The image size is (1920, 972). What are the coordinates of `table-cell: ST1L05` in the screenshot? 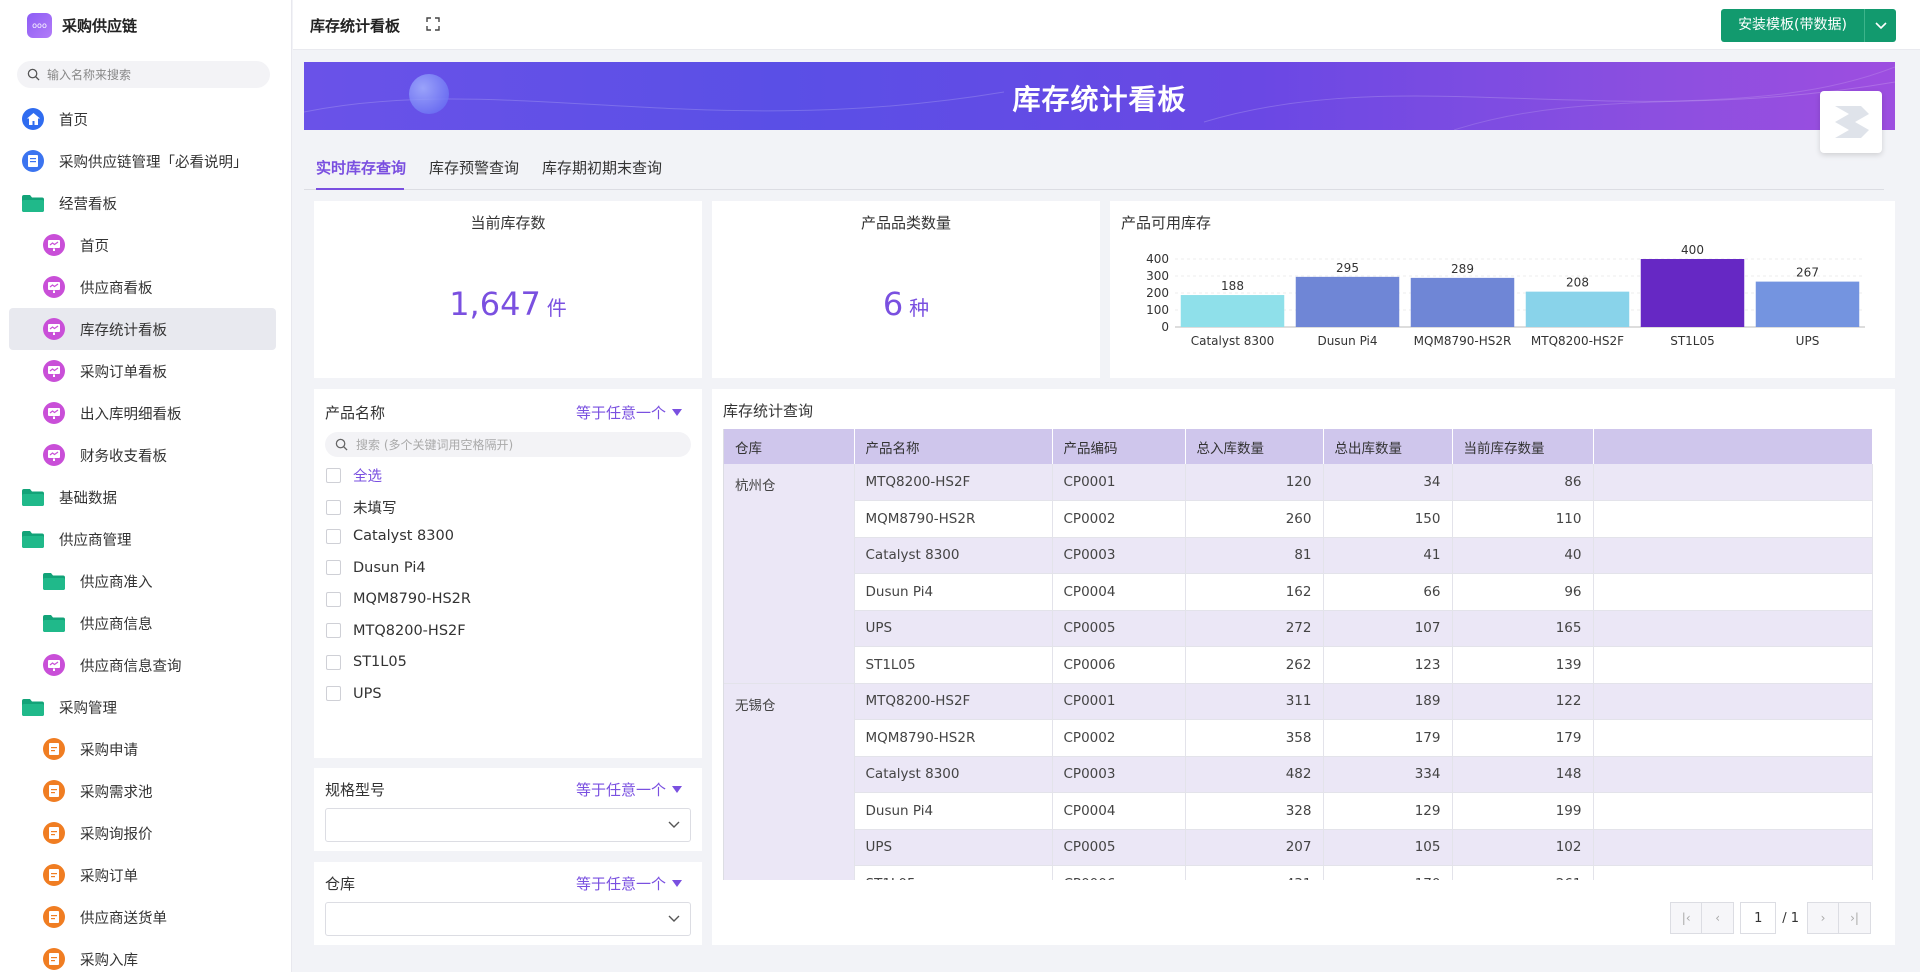 It's located at (953, 665).